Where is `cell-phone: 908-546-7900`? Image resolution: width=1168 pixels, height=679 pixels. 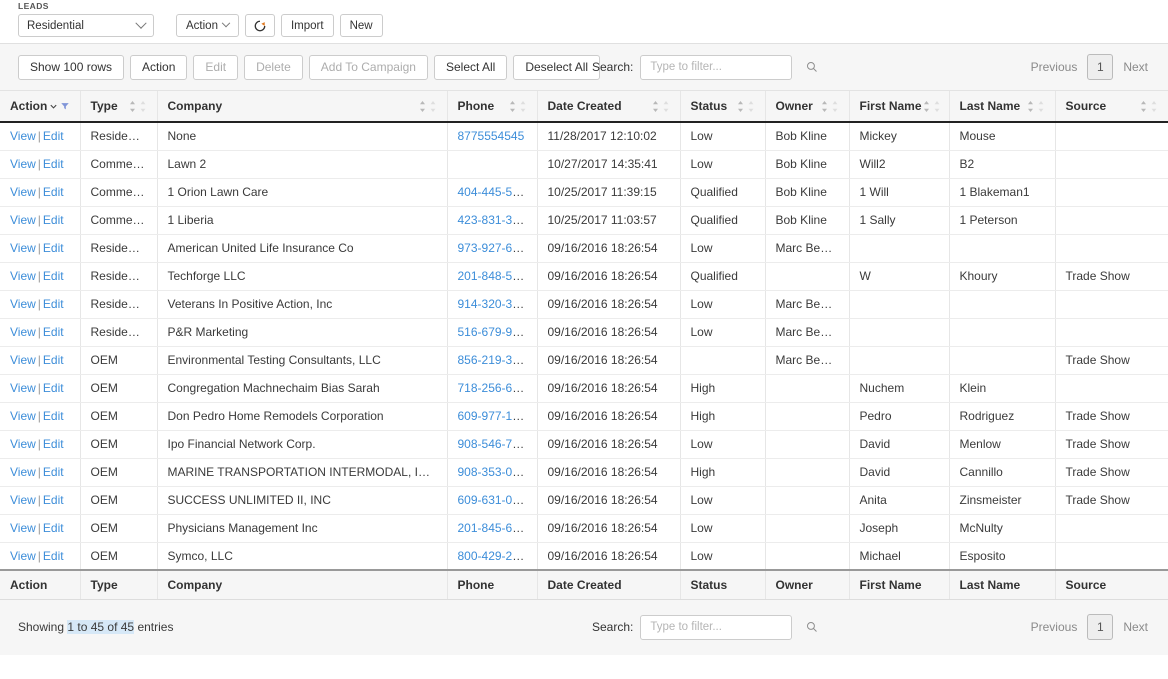
cell-phone: 908-546-7900 is located at coordinates (492, 444).